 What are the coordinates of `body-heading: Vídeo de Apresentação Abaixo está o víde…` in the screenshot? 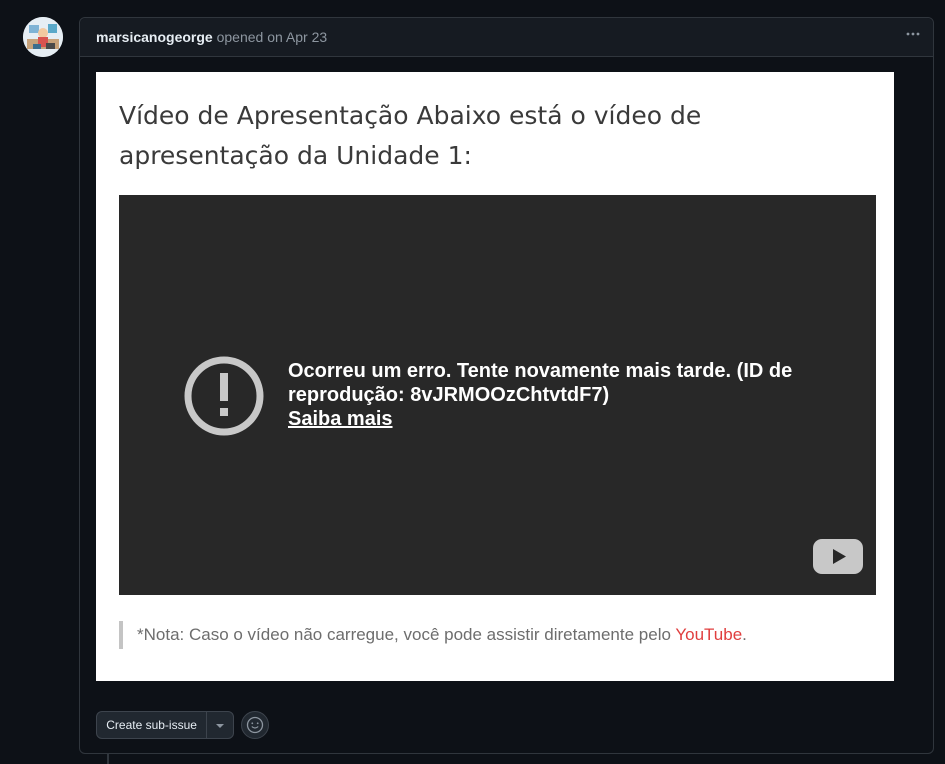 It's located at (410, 135).